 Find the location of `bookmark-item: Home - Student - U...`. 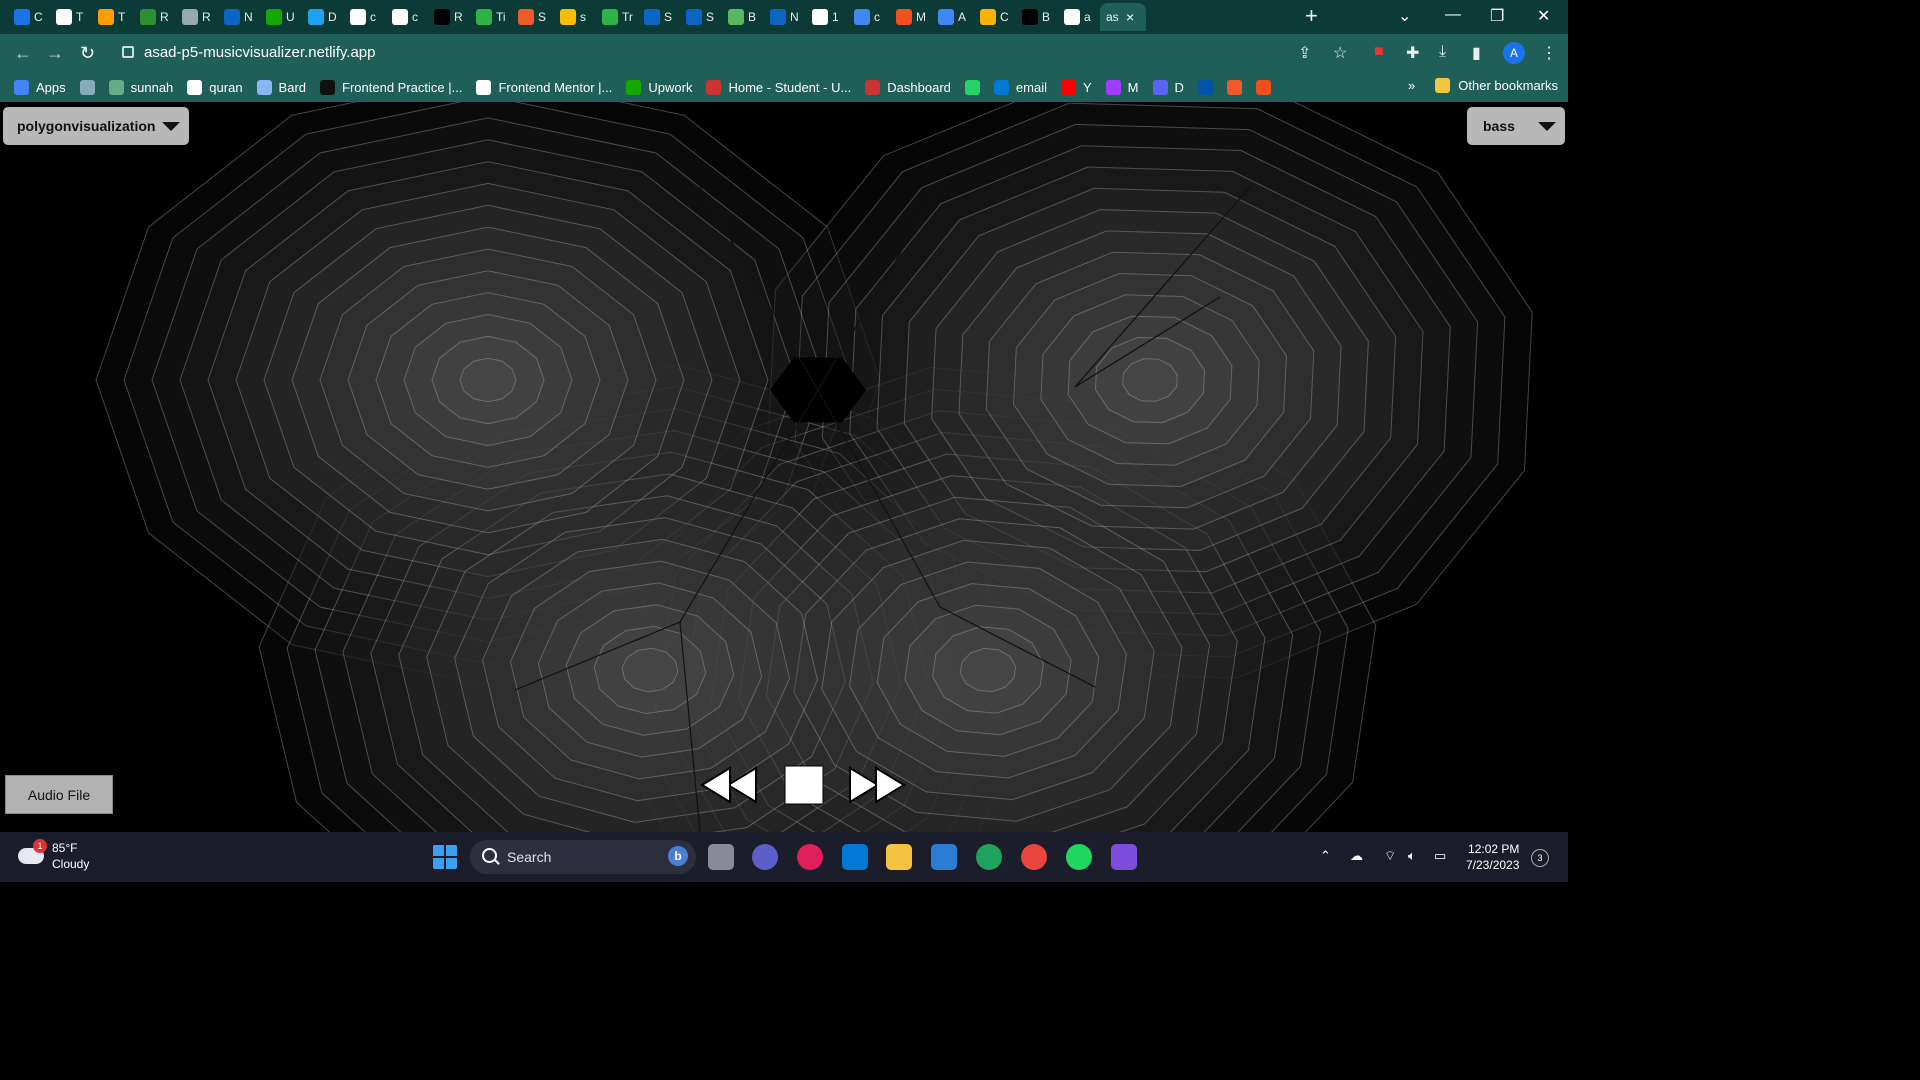

bookmark-item: Home - Student - U... is located at coordinates (778, 87).